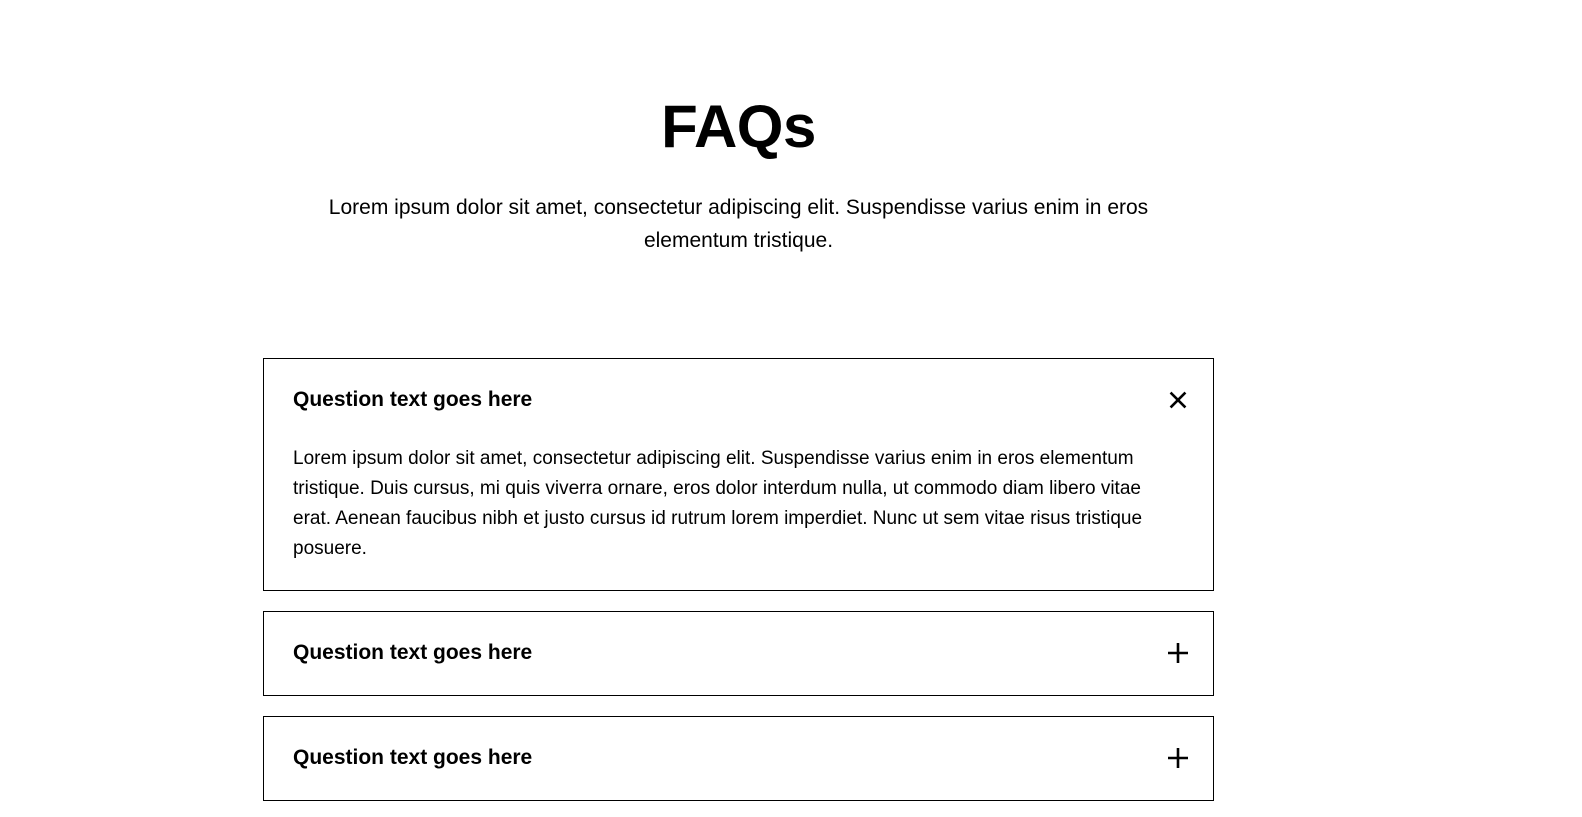 The height and width of the screenshot is (817, 1582). Describe the element at coordinates (413, 399) in the screenshot. I see `faq-question-1: Question text goes here` at that location.